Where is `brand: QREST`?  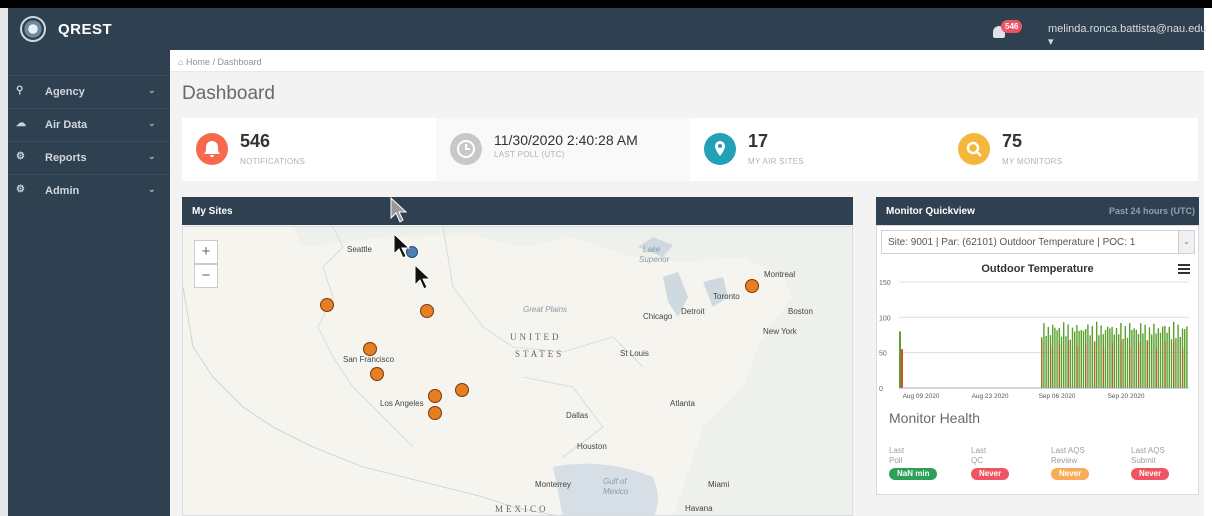 brand: QREST is located at coordinates (66, 29).